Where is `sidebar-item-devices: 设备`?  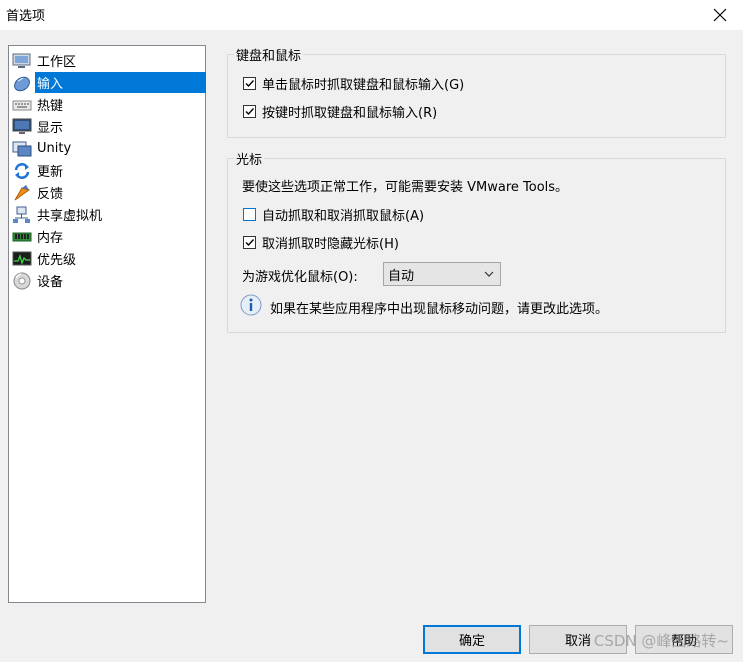
sidebar-item-devices: 设备 is located at coordinates (109, 280).